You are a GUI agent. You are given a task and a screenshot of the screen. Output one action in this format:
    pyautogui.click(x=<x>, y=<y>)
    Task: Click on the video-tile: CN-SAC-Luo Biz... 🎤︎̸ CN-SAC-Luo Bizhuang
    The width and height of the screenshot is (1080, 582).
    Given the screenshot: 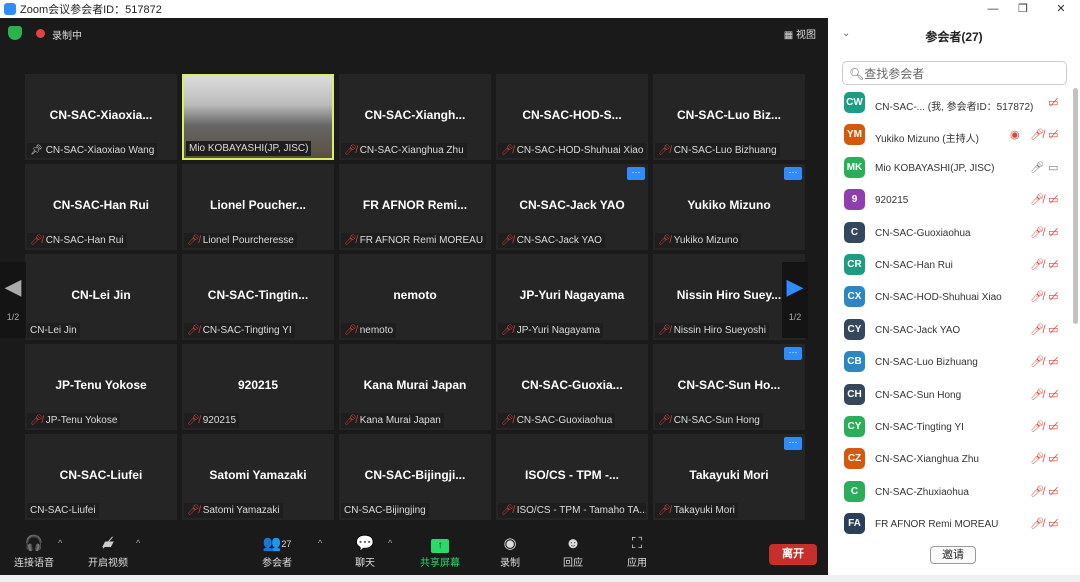 What is the action you would take?
    pyautogui.click(x=729, y=117)
    